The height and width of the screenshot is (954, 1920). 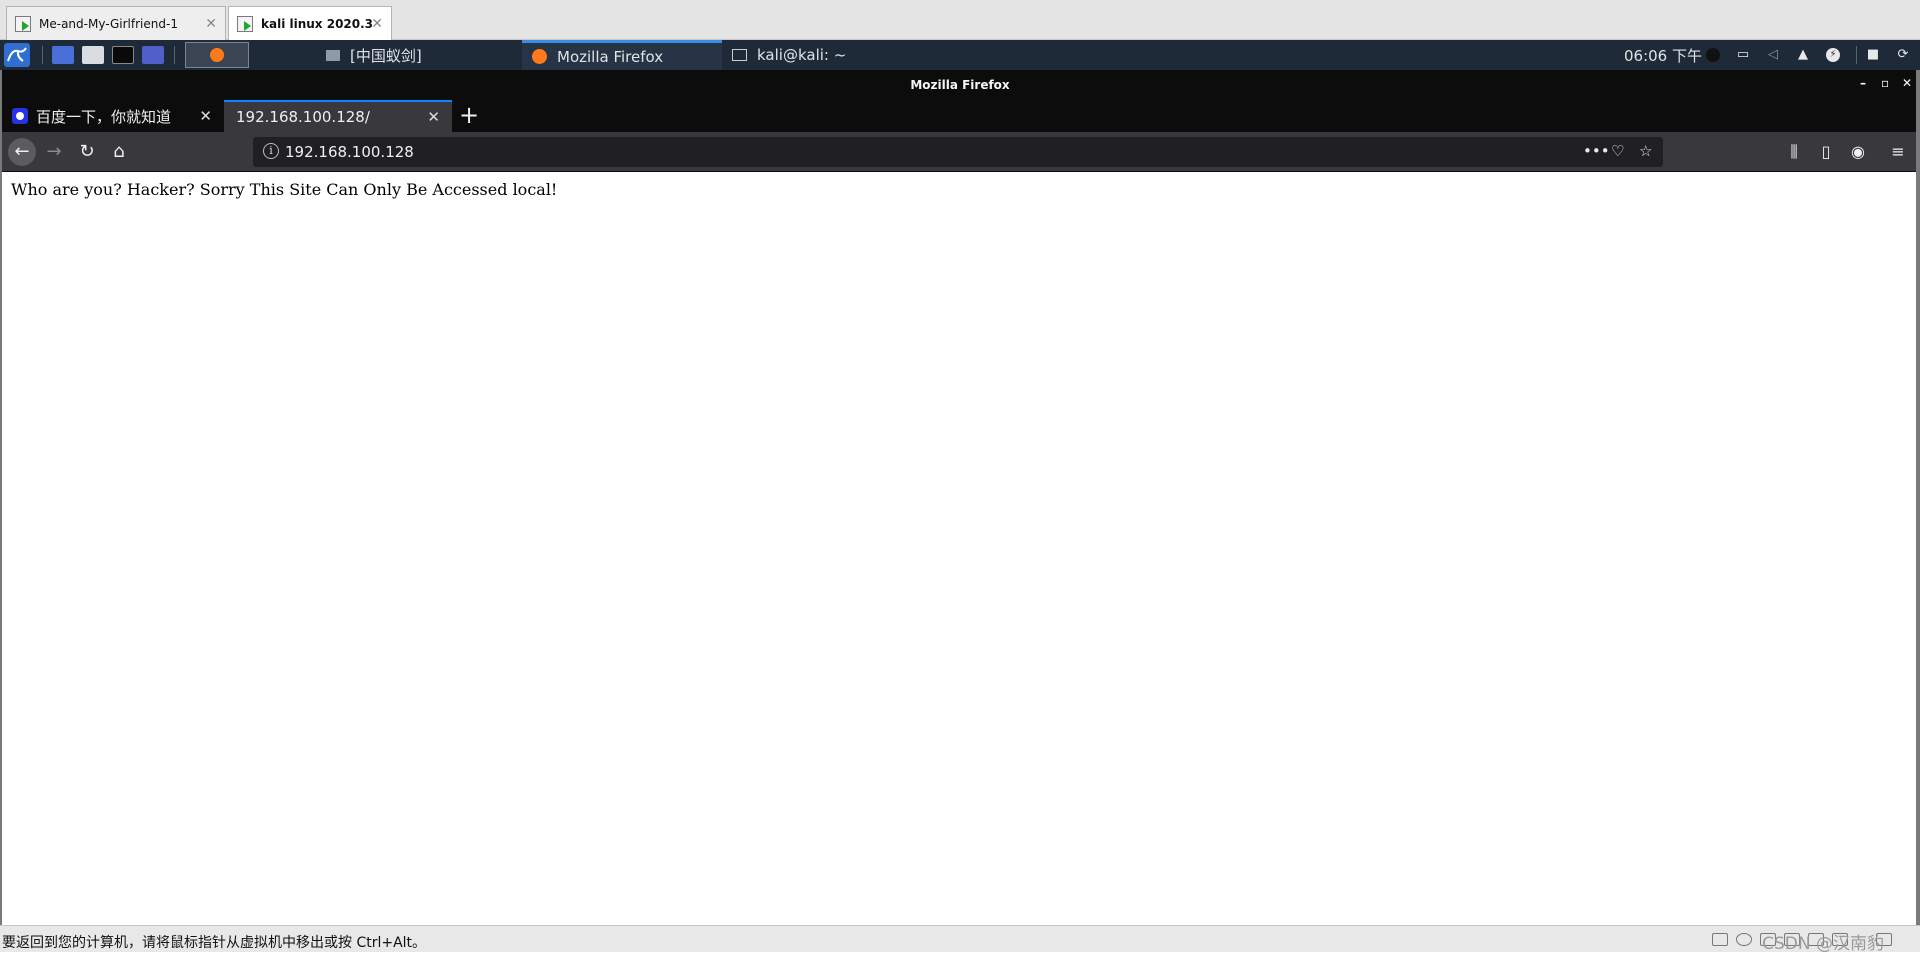 What do you see at coordinates (1826, 152) in the screenshot?
I see `sidebar-icon: ▯` at bounding box center [1826, 152].